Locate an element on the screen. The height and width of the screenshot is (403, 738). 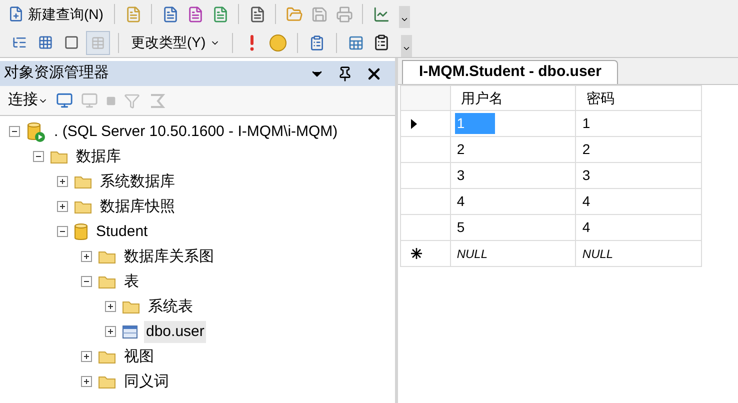
server-icon is located at coordinates (36, 132).